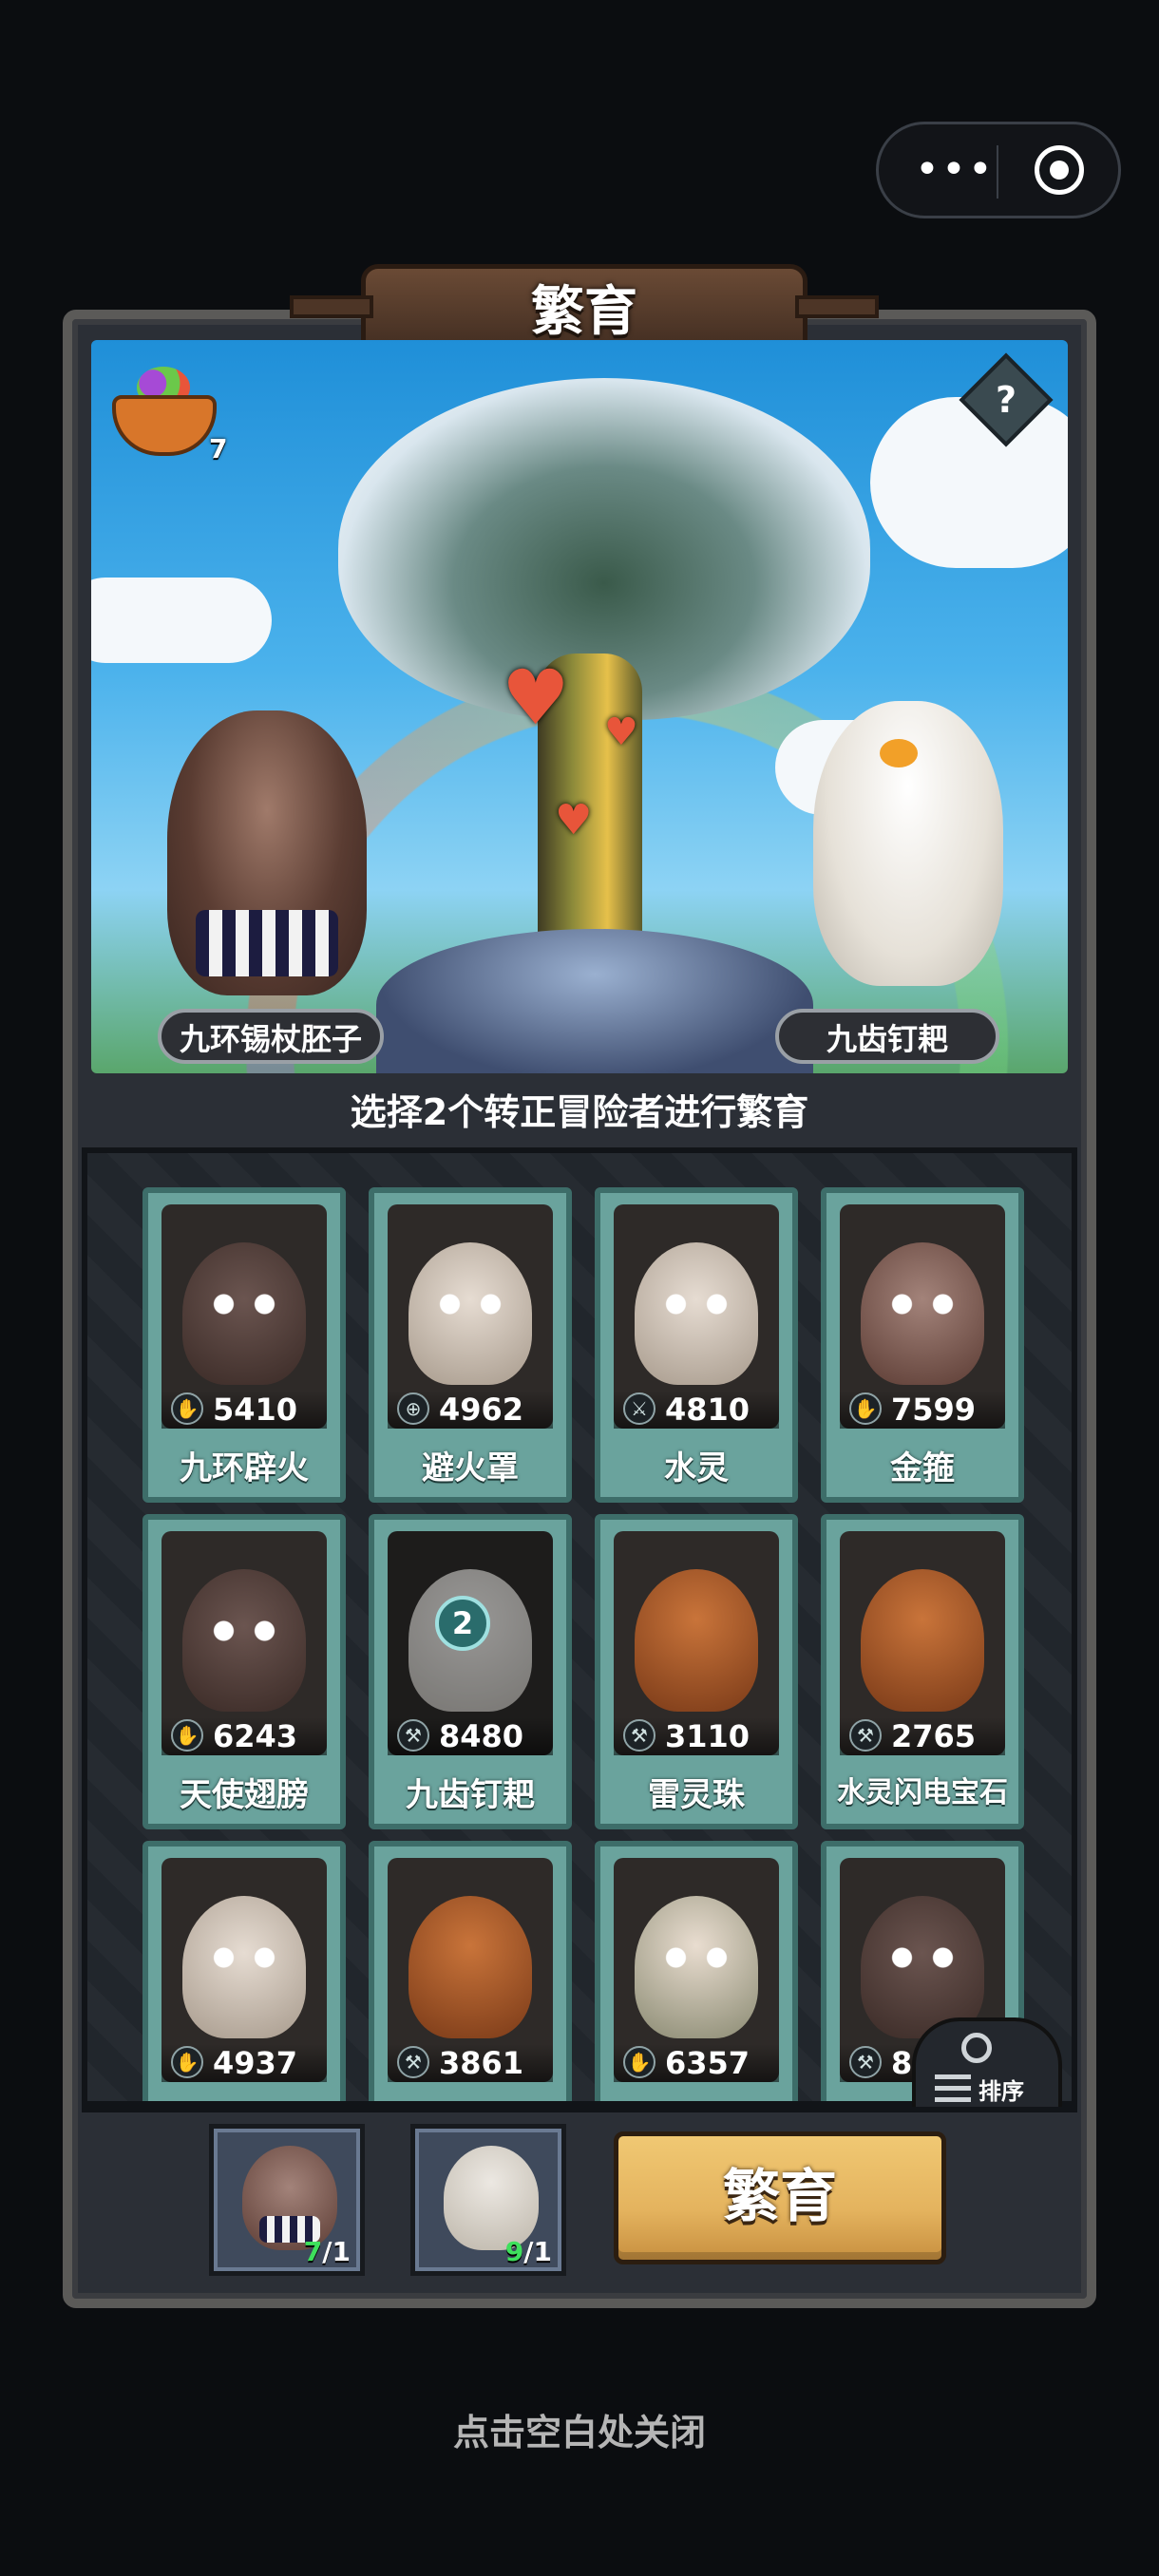 The image size is (1159, 2576). I want to click on slot-count: 9/1, so click(528, 2251).